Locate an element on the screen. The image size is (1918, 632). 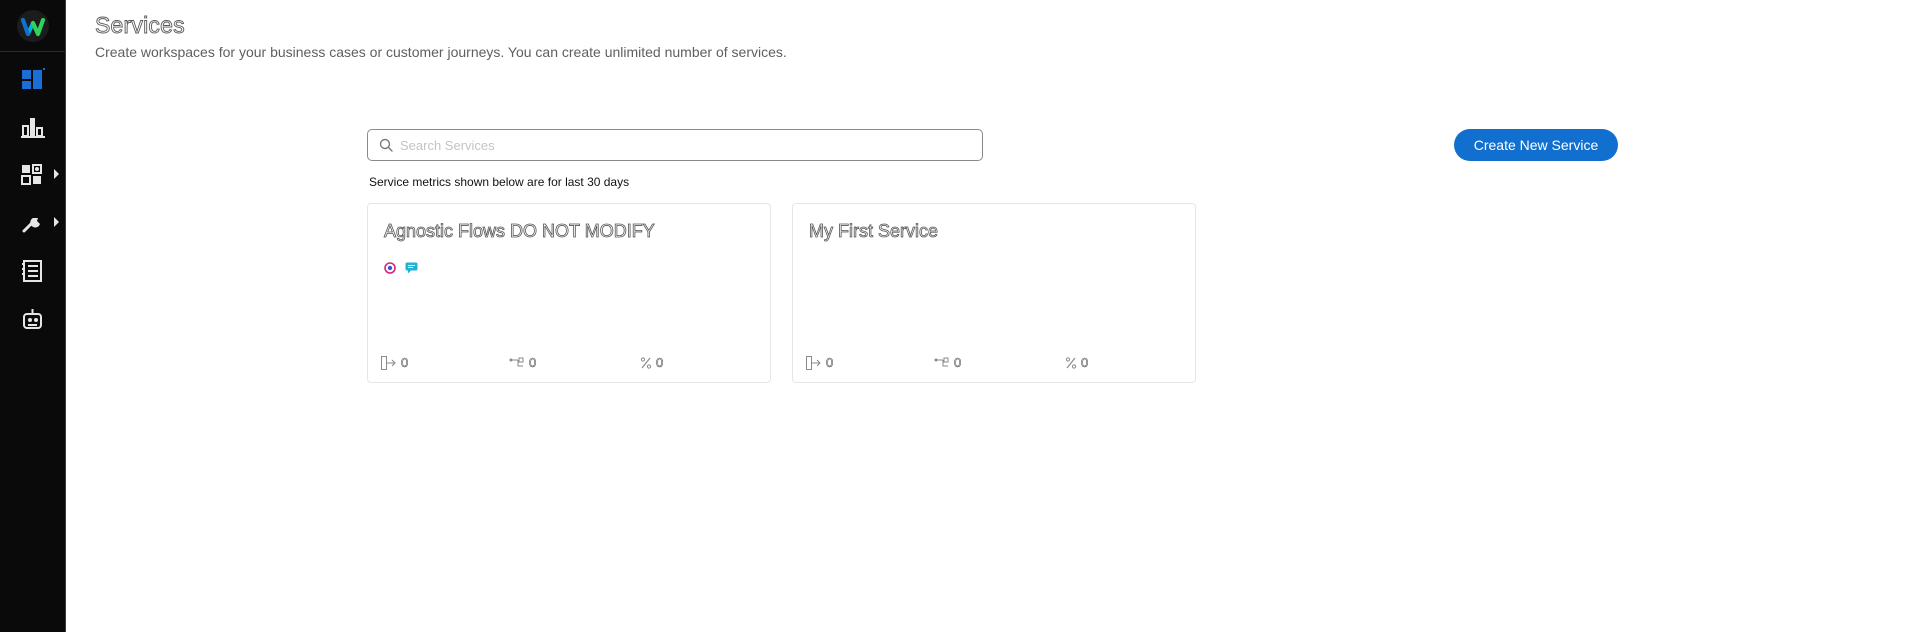
service-card: My First Service 0 0 0 is located at coordinates (994, 293).